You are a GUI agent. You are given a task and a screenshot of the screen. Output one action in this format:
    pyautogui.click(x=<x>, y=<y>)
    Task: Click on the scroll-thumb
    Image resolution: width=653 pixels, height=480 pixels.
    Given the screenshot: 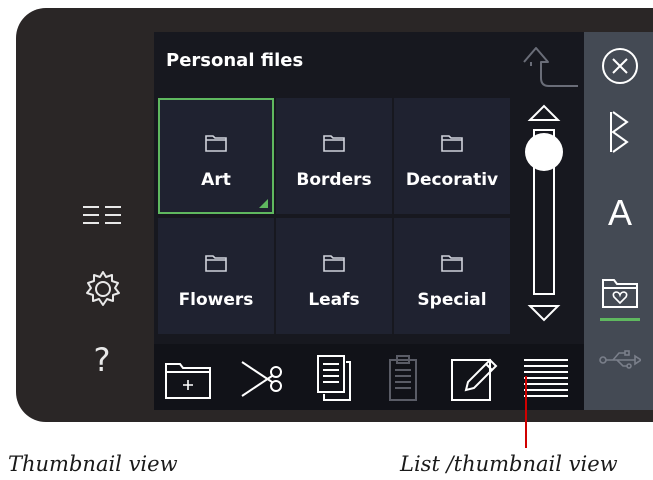 What is the action you would take?
    pyautogui.click(x=544, y=152)
    